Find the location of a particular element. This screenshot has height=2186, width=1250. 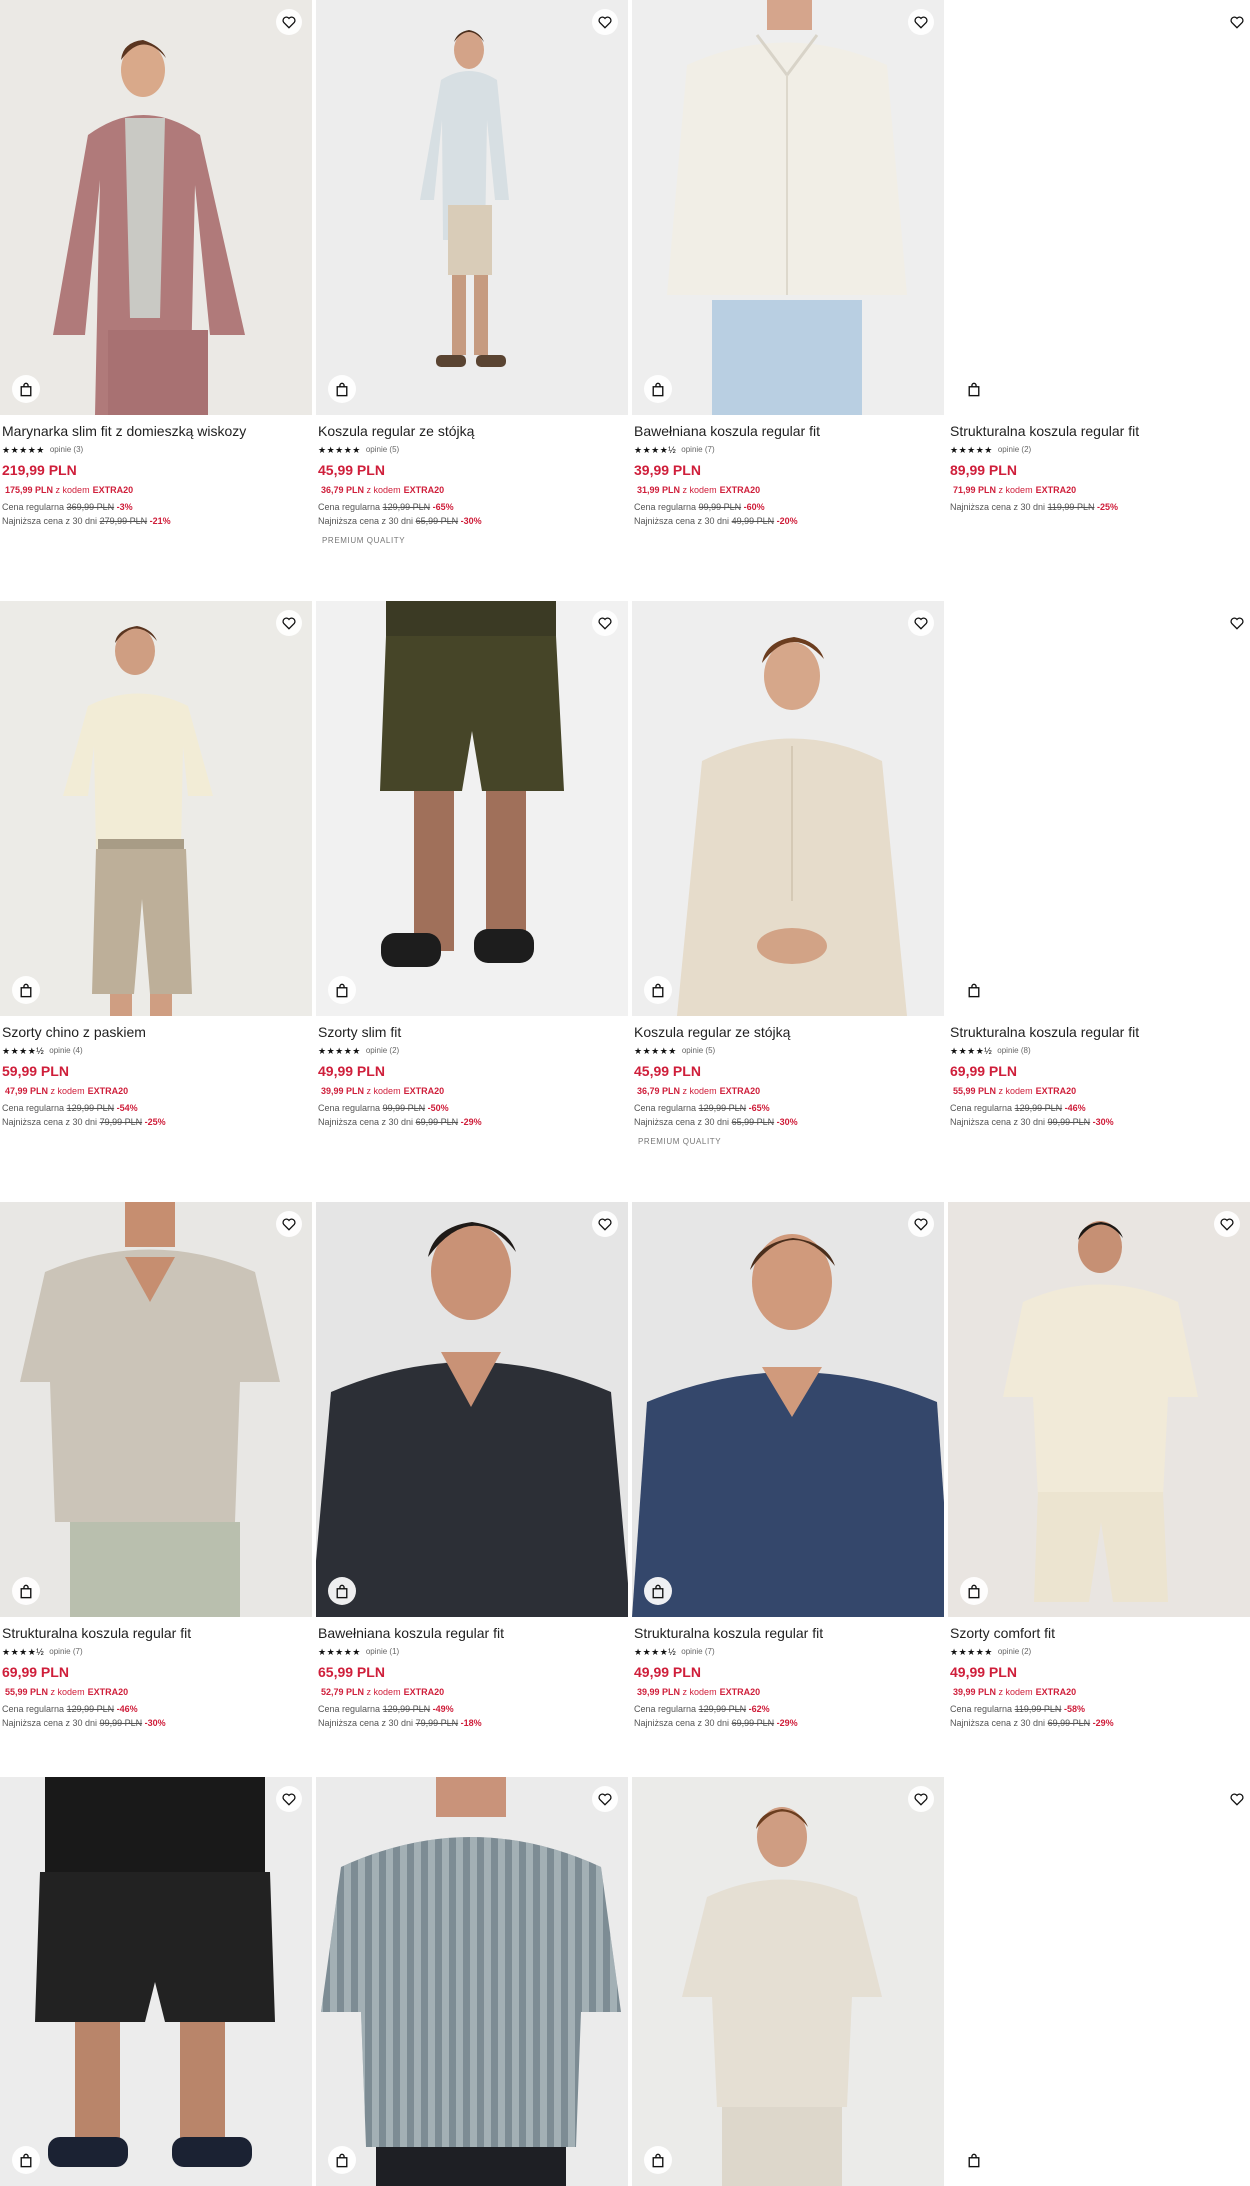

rating-stars: ★★★★½ is located at coordinates (23, 1051).